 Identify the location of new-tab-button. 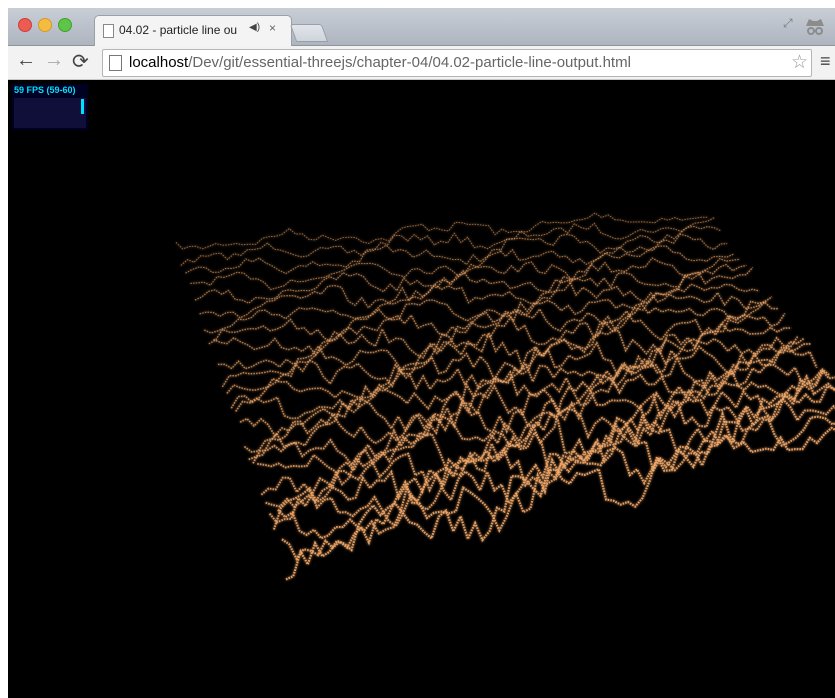
(309, 33).